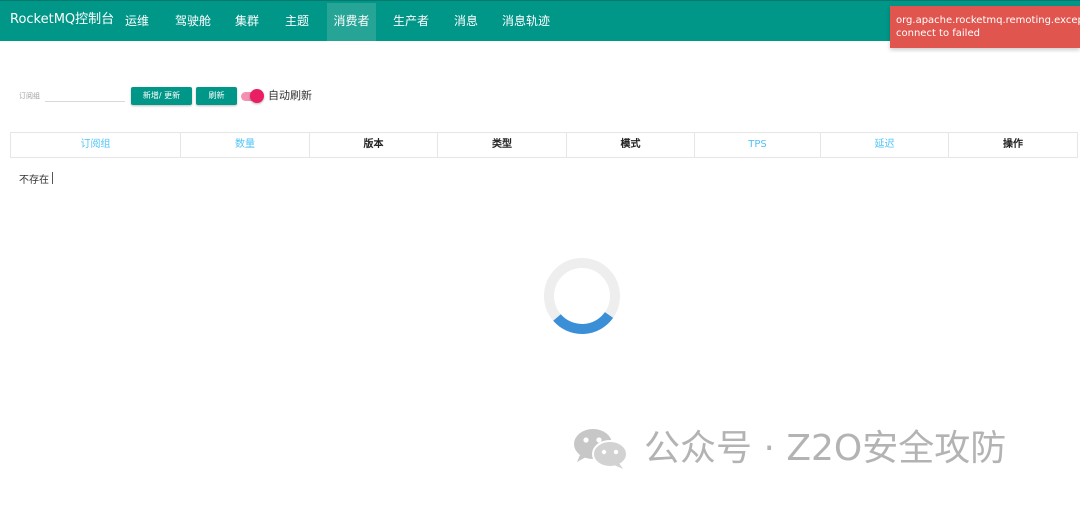 Image resolution: width=1080 pixels, height=507 pixels. What do you see at coordinates (193, 22) in the screenshot?
I see `nav-item-dashboard: 驾驶舱` at bounding box center [193, 22].